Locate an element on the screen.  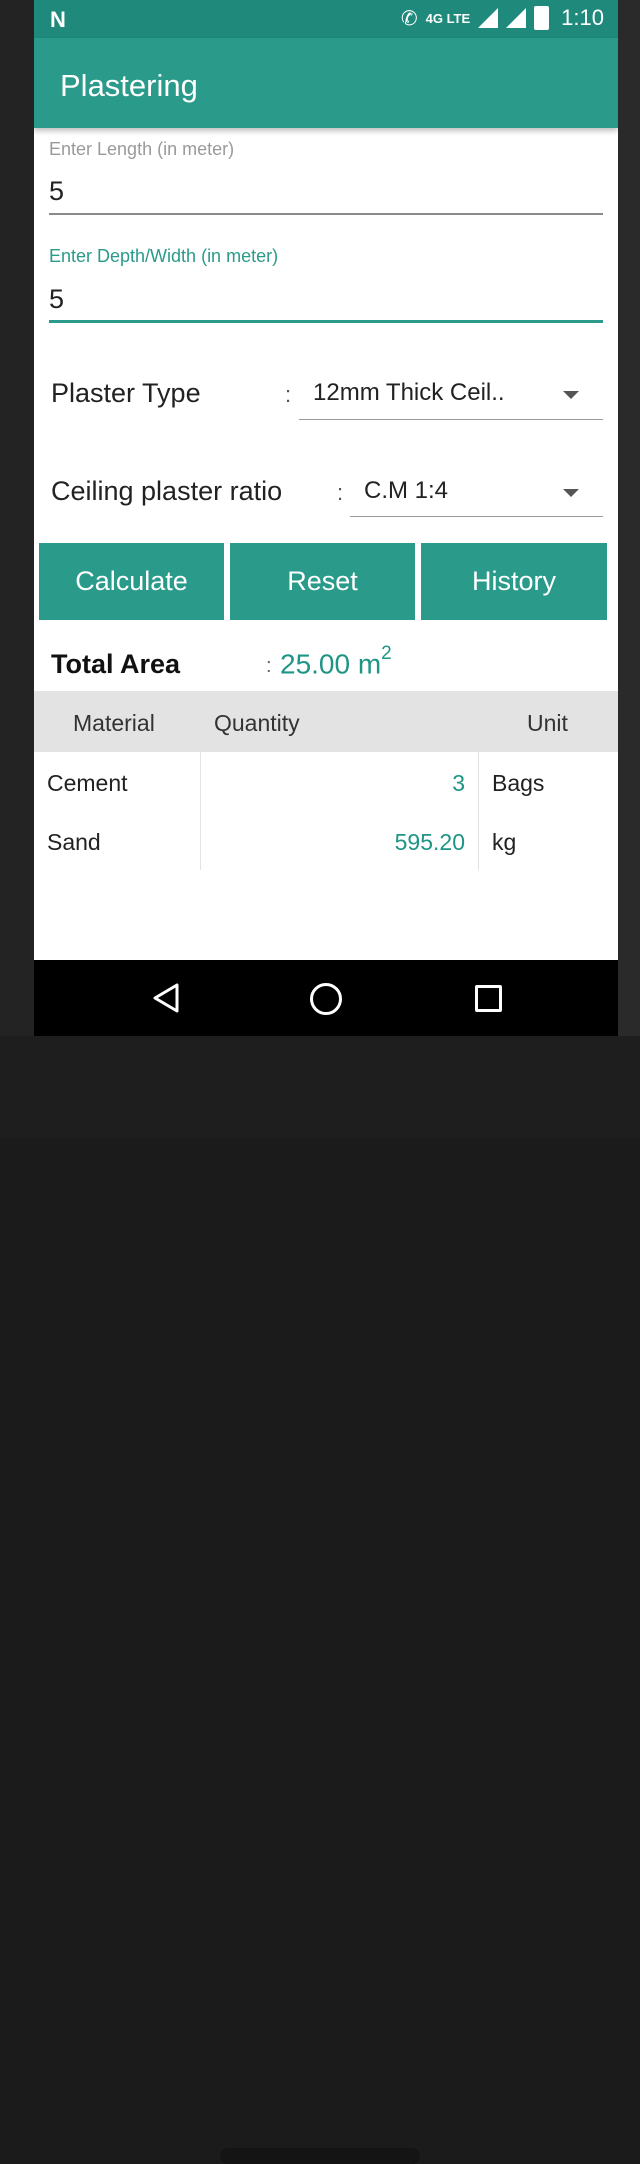
device-speaker-slot is located at coordinates (320, 2156).